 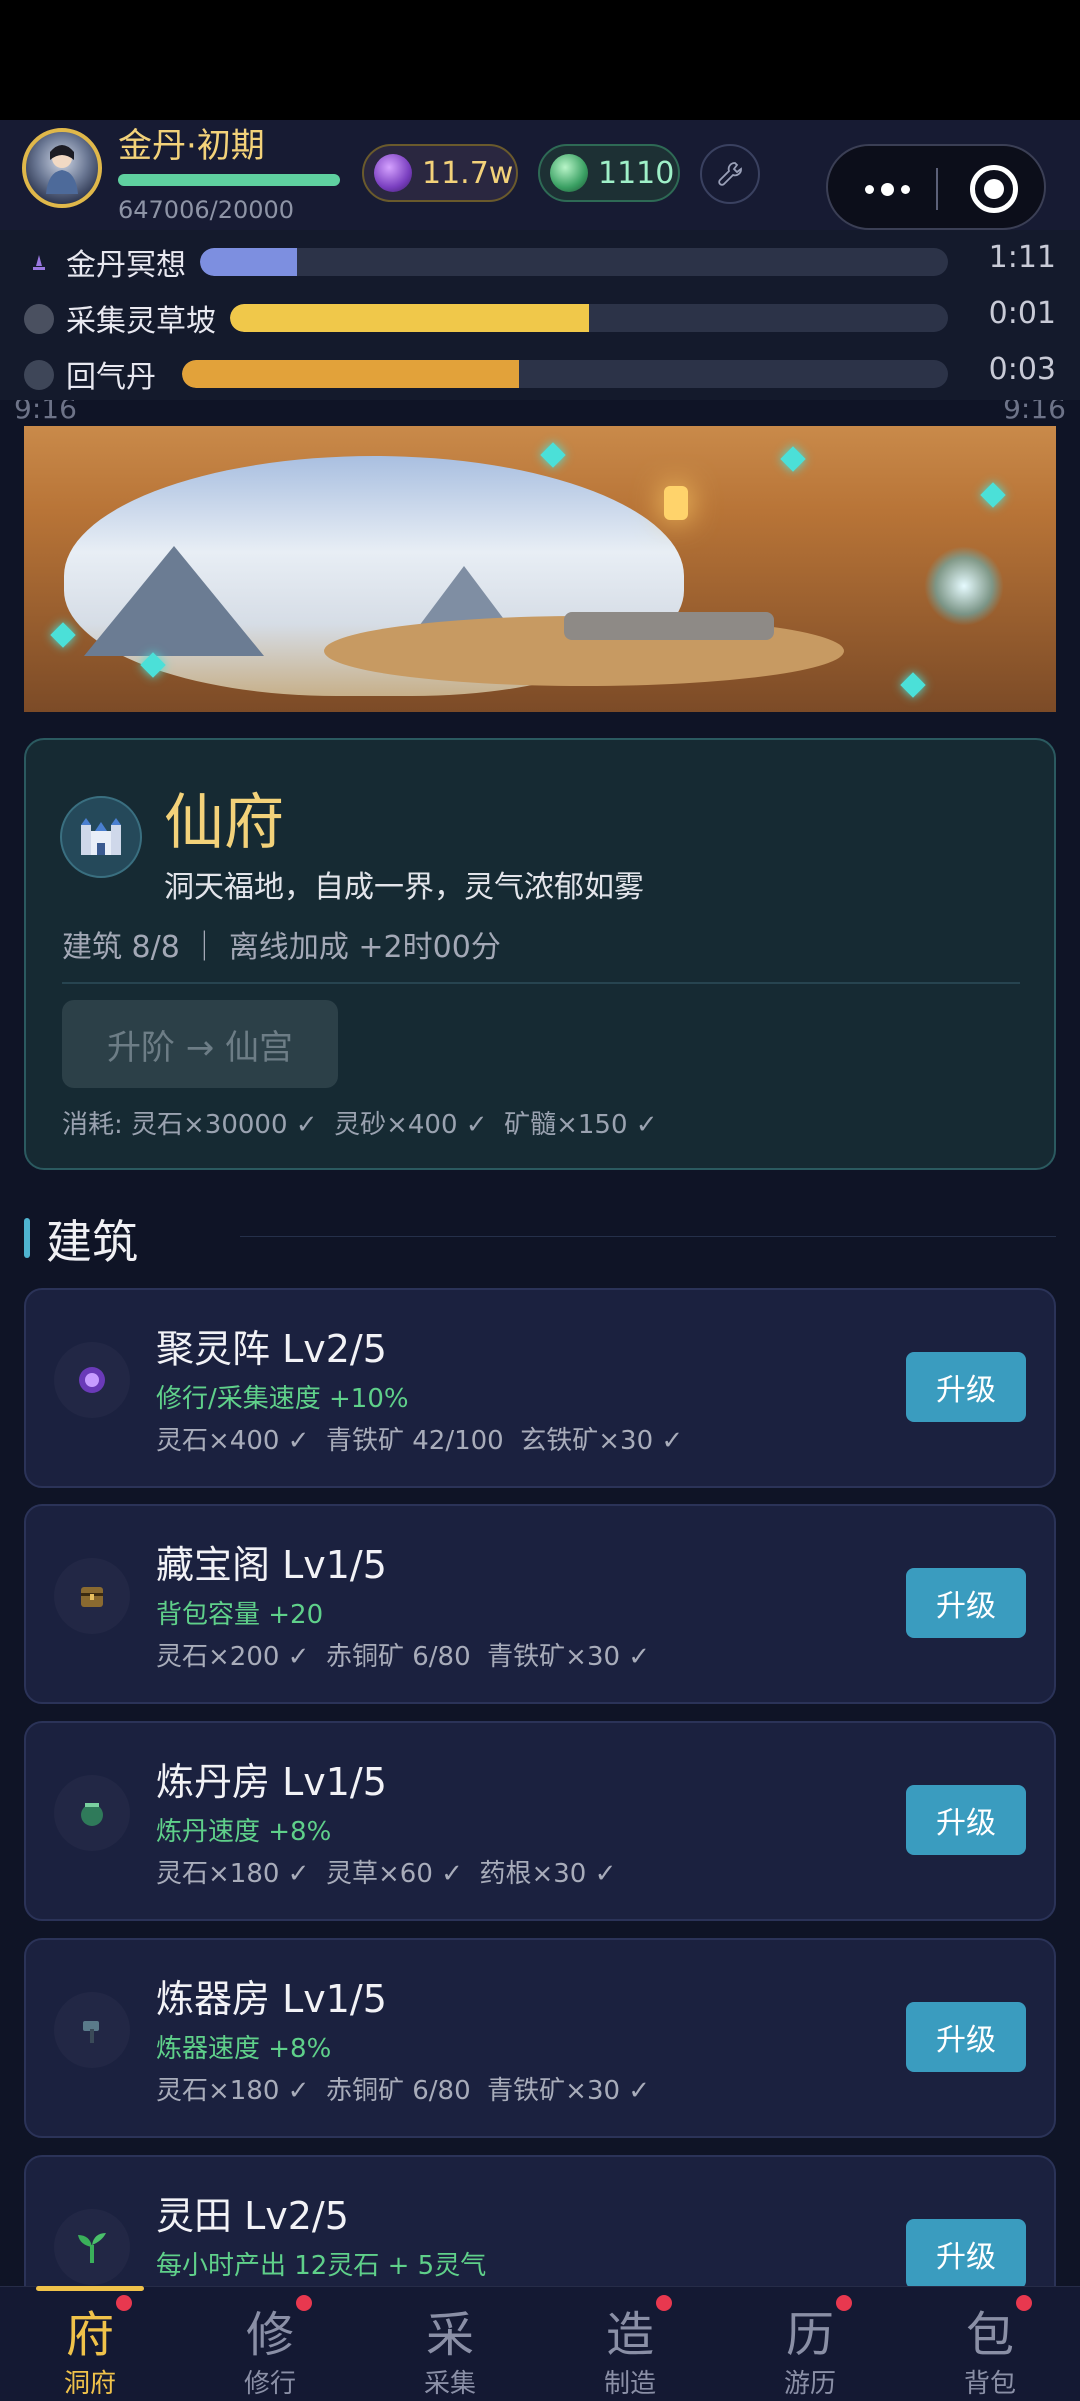 I want to click on settings-button, so click(x=730, y=174).